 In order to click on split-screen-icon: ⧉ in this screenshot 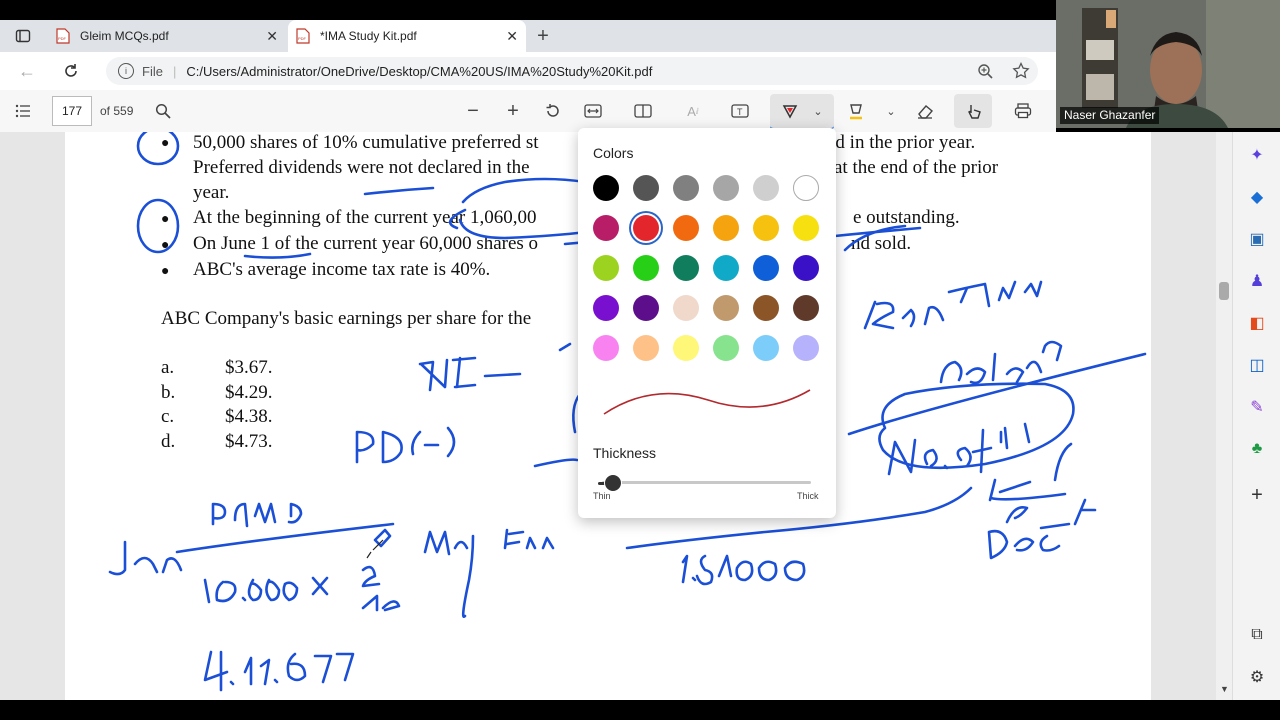, I will do `click(1257, 635)`.